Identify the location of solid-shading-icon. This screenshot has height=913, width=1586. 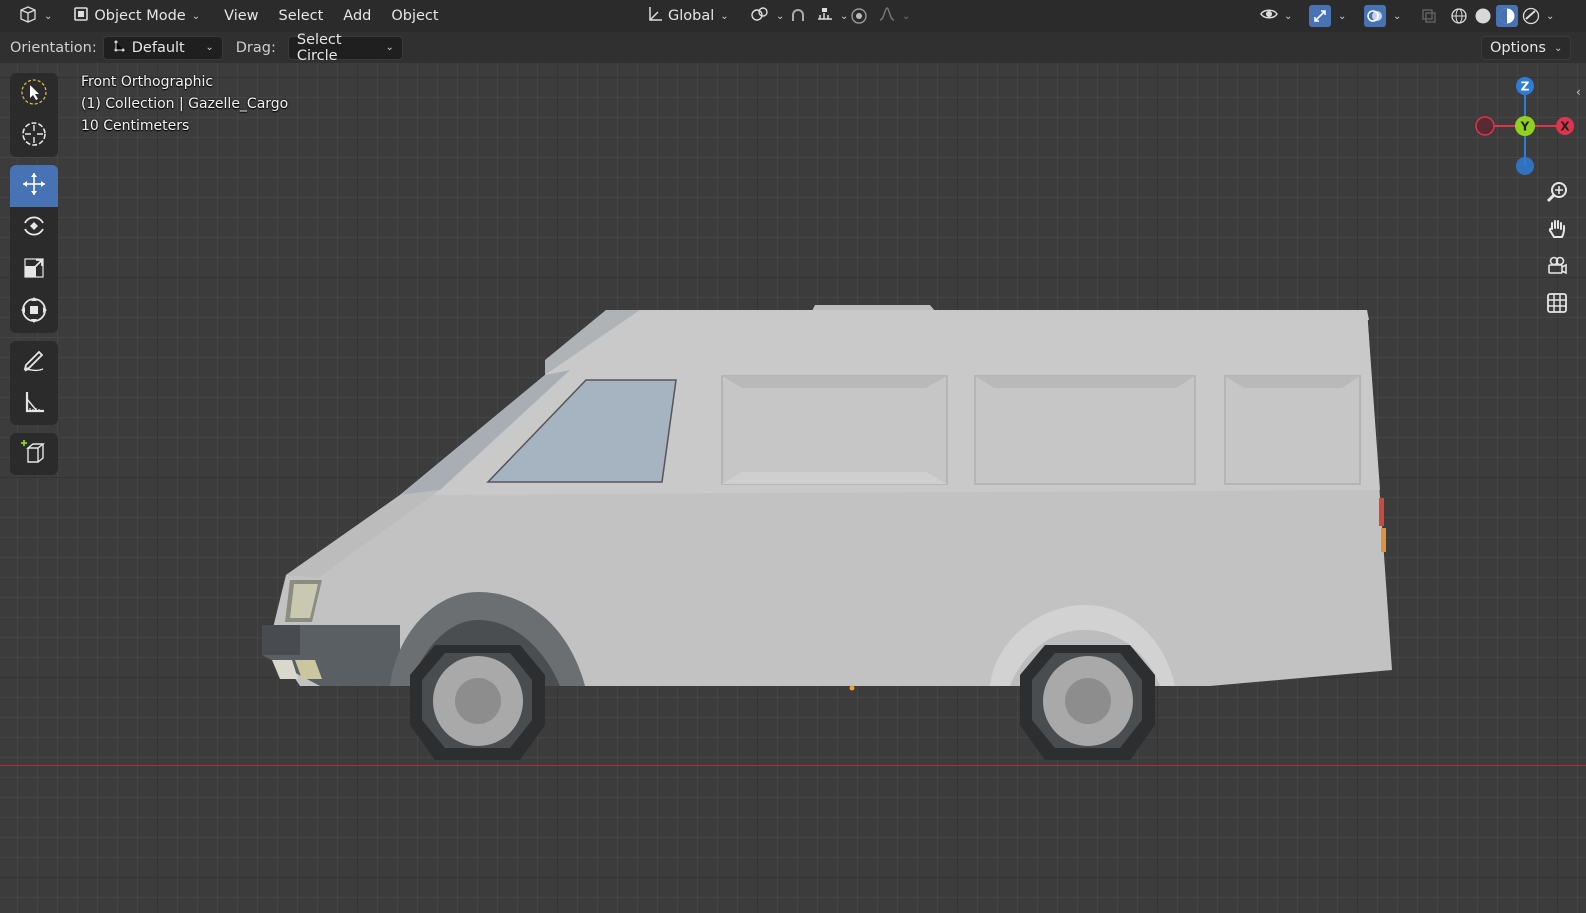
(1483, 16).